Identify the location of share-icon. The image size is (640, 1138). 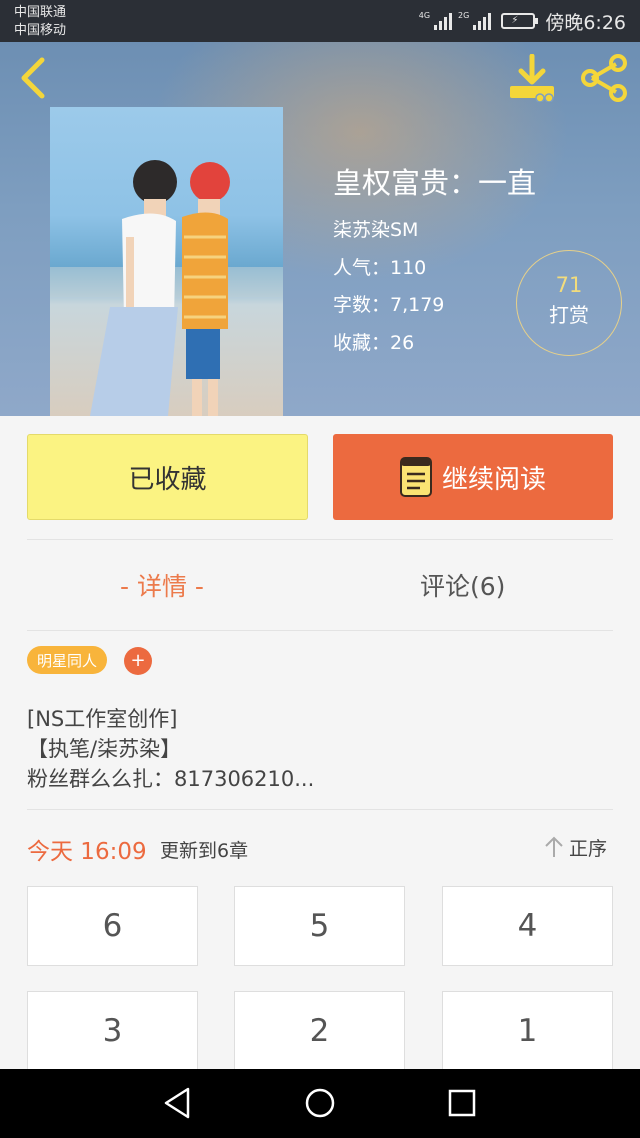
(604, 78).